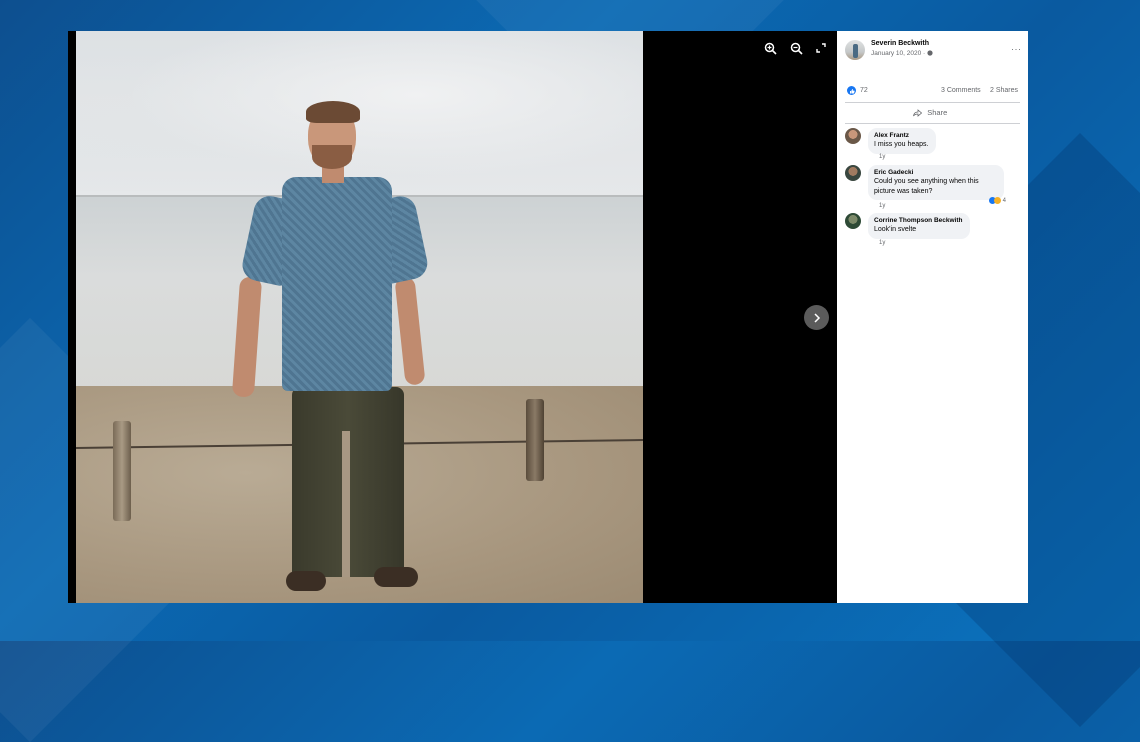 The width and height of the screenshot is (1140, 742). Describe the element at coordinates (1004, 90) in the screenshot. I see `shares-count: 2 Shares` at that location.